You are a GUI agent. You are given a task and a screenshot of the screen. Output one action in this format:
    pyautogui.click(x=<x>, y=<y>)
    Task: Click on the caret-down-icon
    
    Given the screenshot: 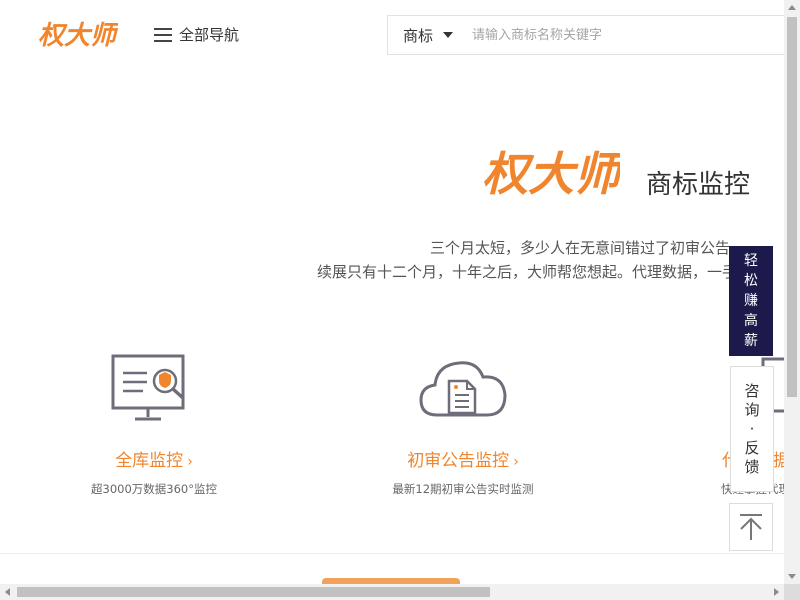 What is the action you would take?
    pyautogui.click(x=448, y=35)
    